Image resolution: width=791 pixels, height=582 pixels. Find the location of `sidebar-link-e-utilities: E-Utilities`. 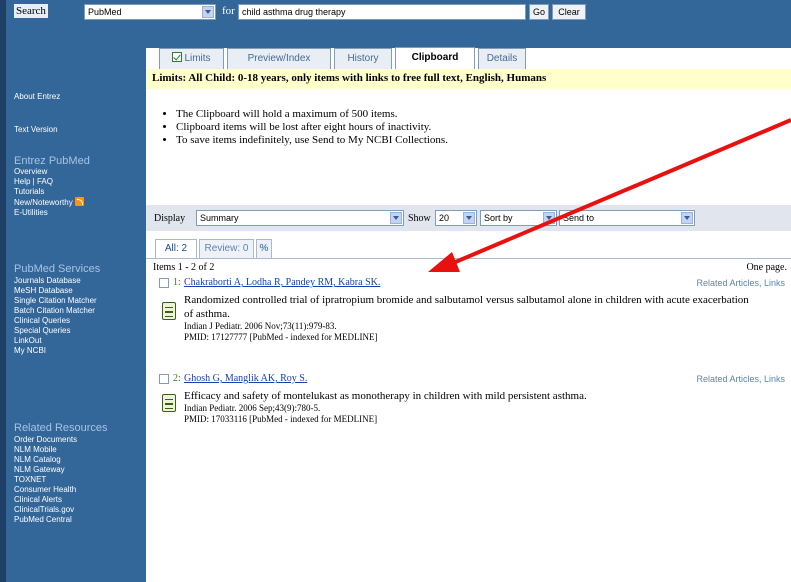

sidebar-link-e-utilities: E-Utilities is located at coordinates (49, 213).